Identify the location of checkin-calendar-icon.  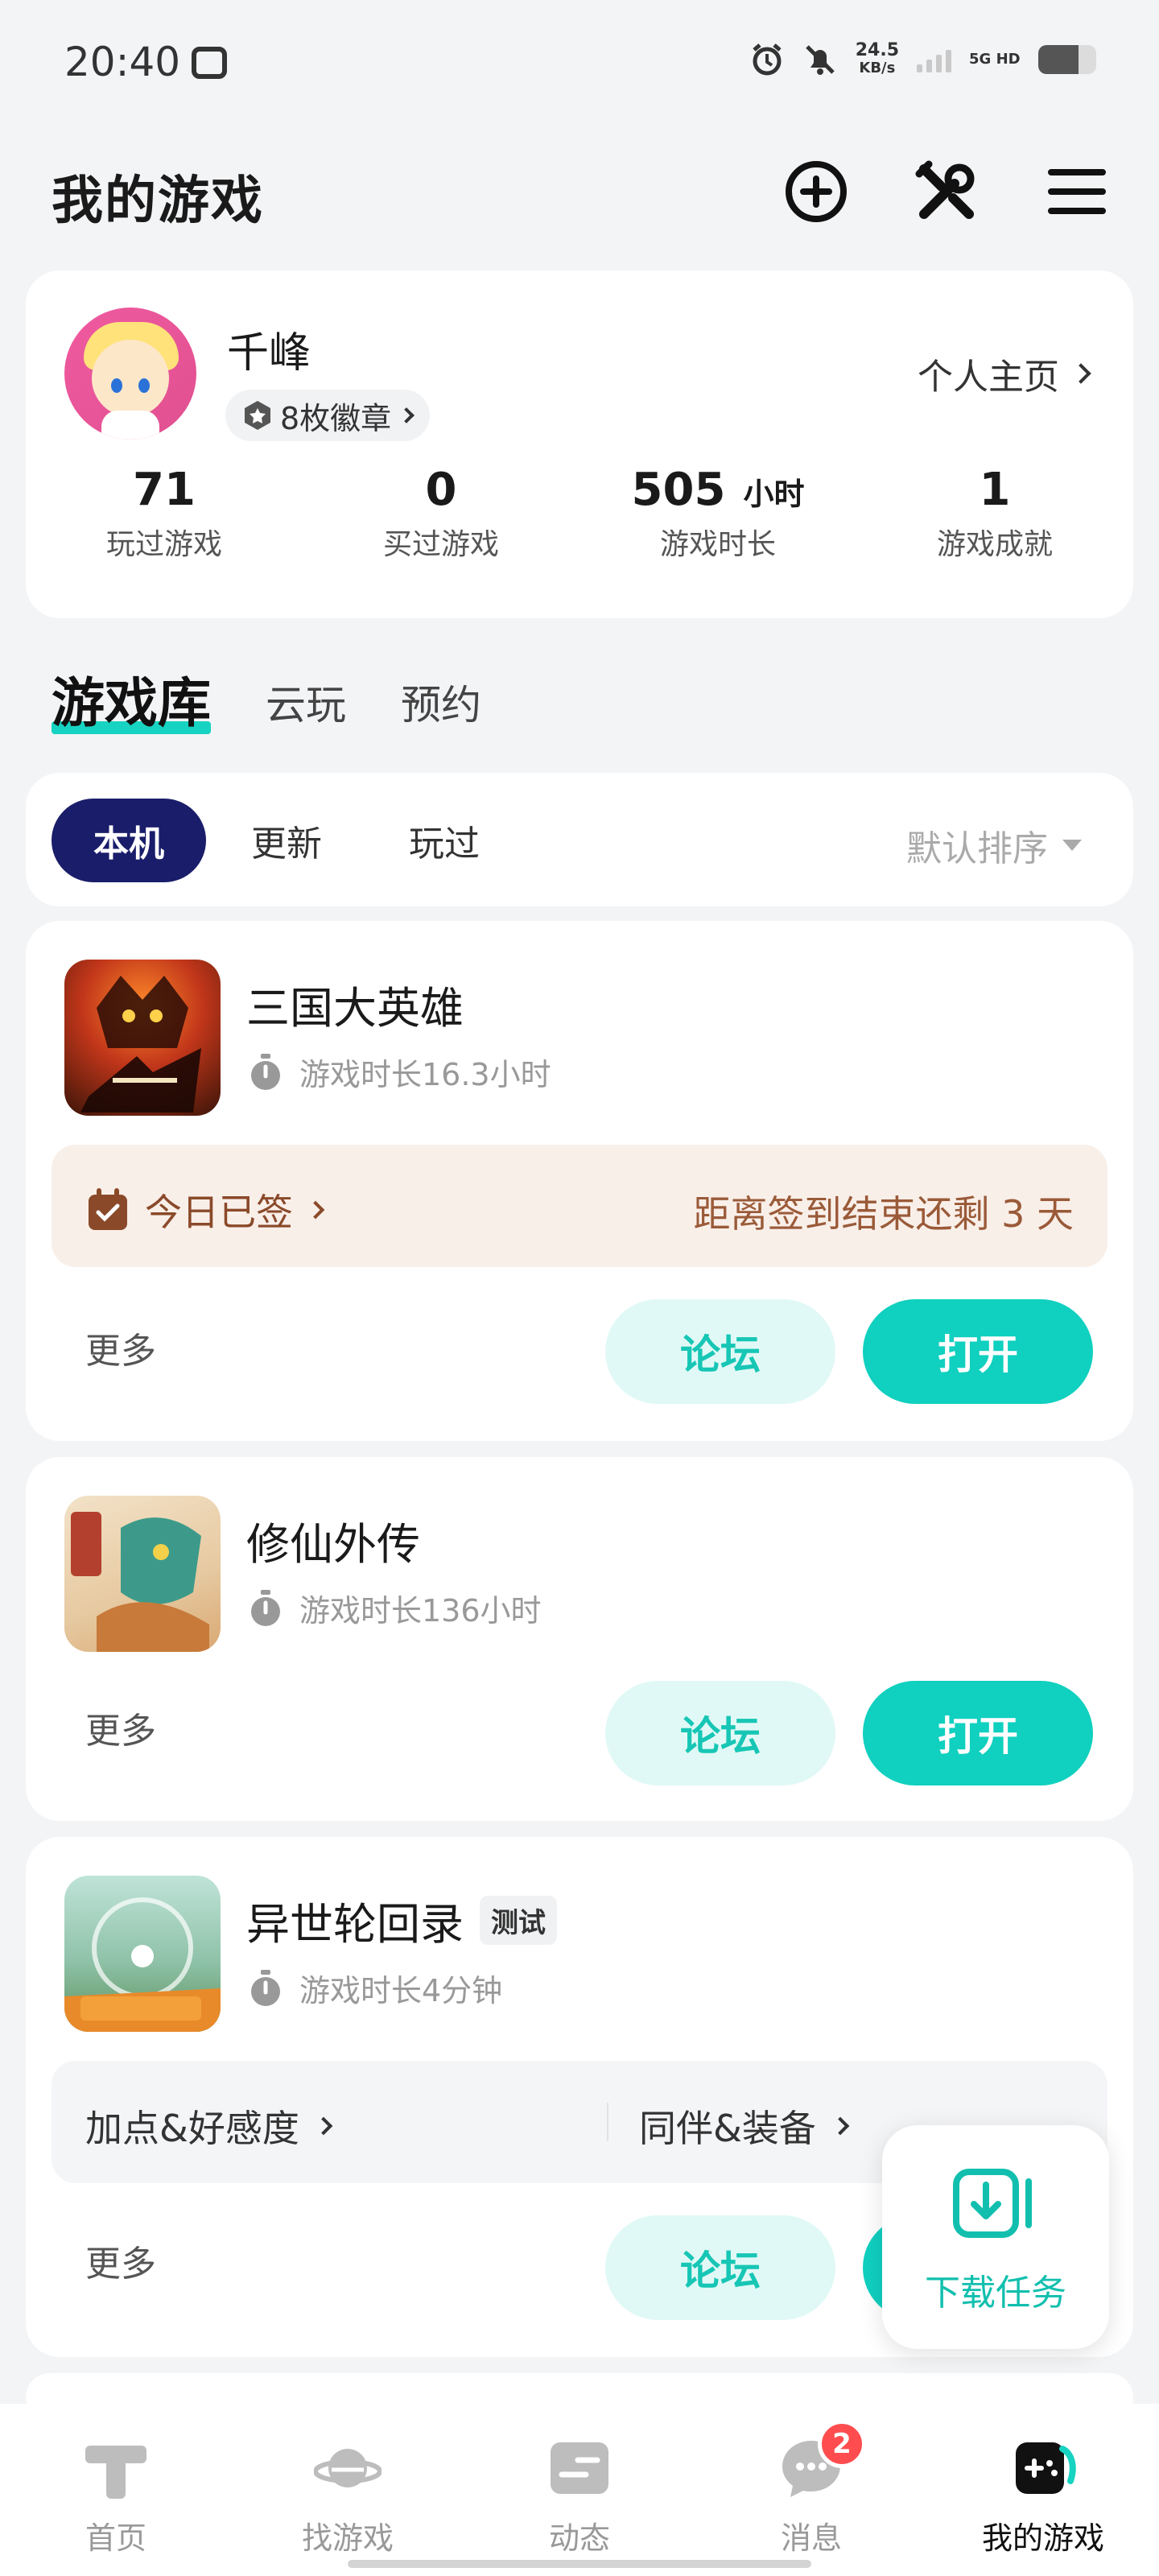
(108, 1209).